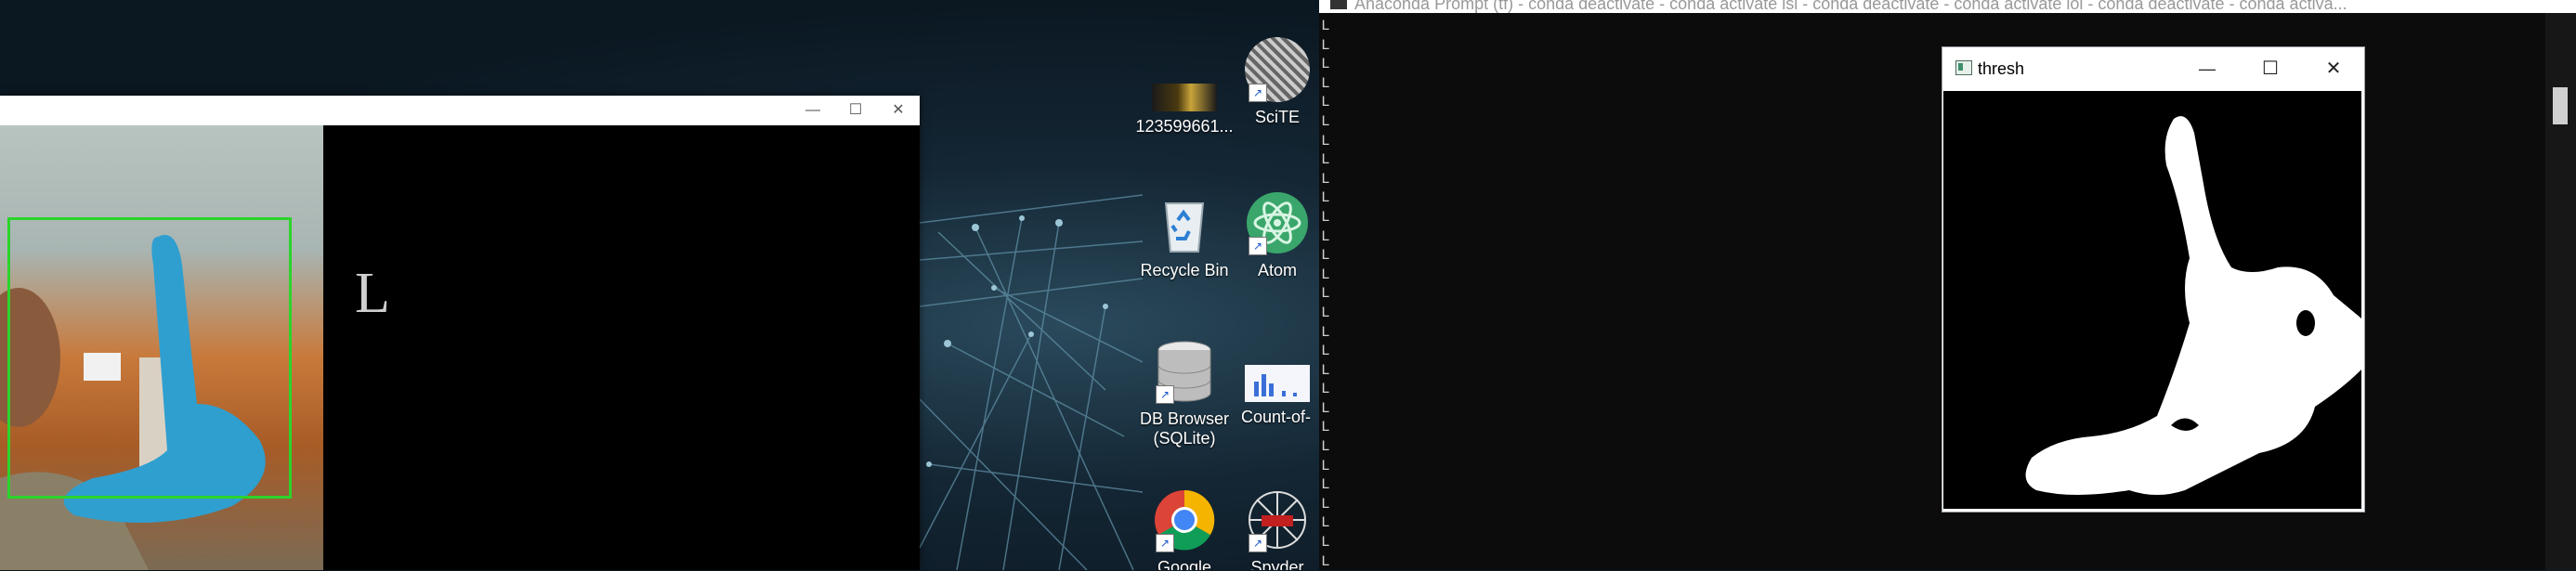 This screenshot has width=2576, height=571. Describe the element at coordinates (2561, 105) in the screenshot. I see `scrollbar-thumb` at that location.